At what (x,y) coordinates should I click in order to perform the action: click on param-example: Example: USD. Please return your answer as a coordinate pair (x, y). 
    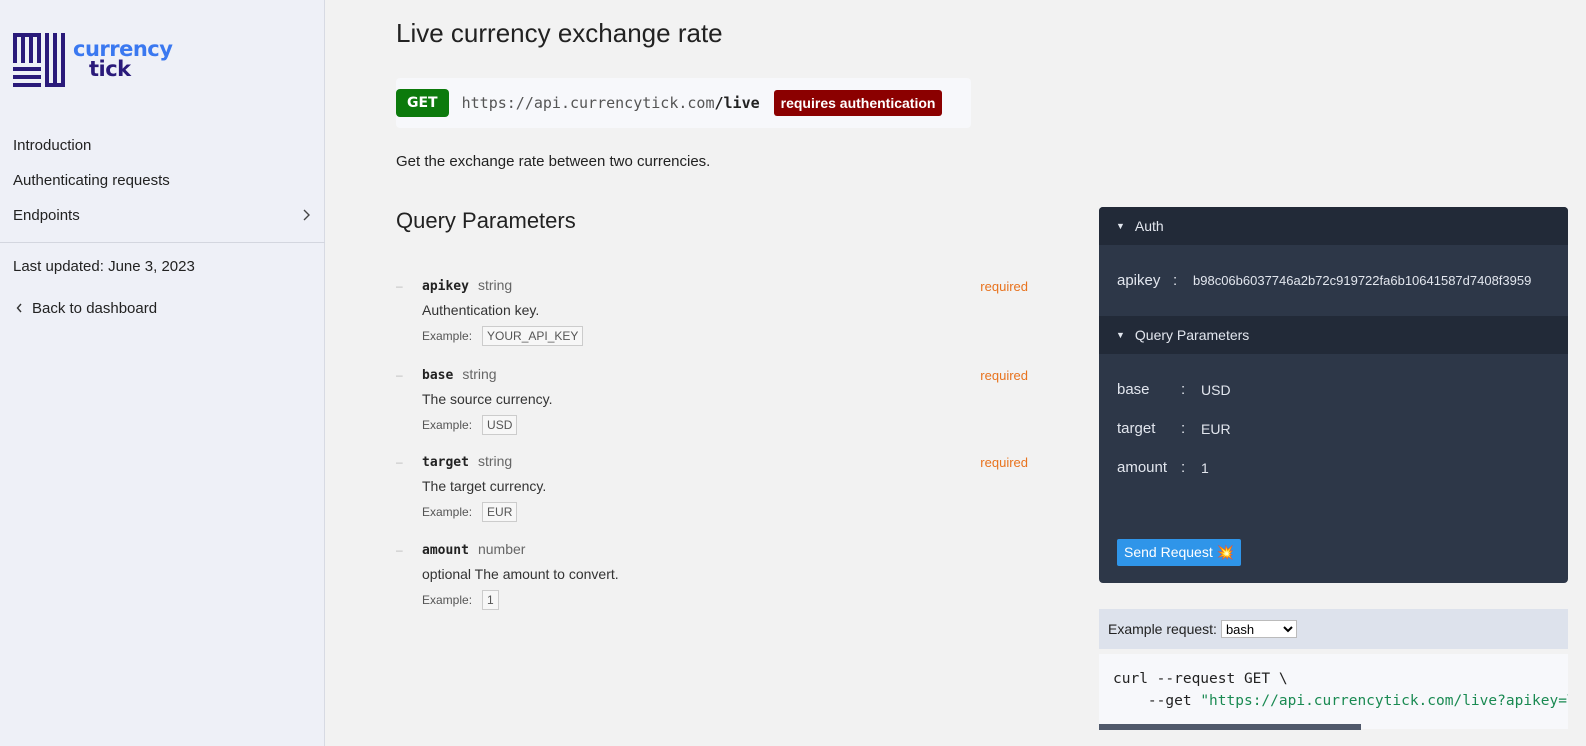
    Looking at the image, I should click on (470, 425).